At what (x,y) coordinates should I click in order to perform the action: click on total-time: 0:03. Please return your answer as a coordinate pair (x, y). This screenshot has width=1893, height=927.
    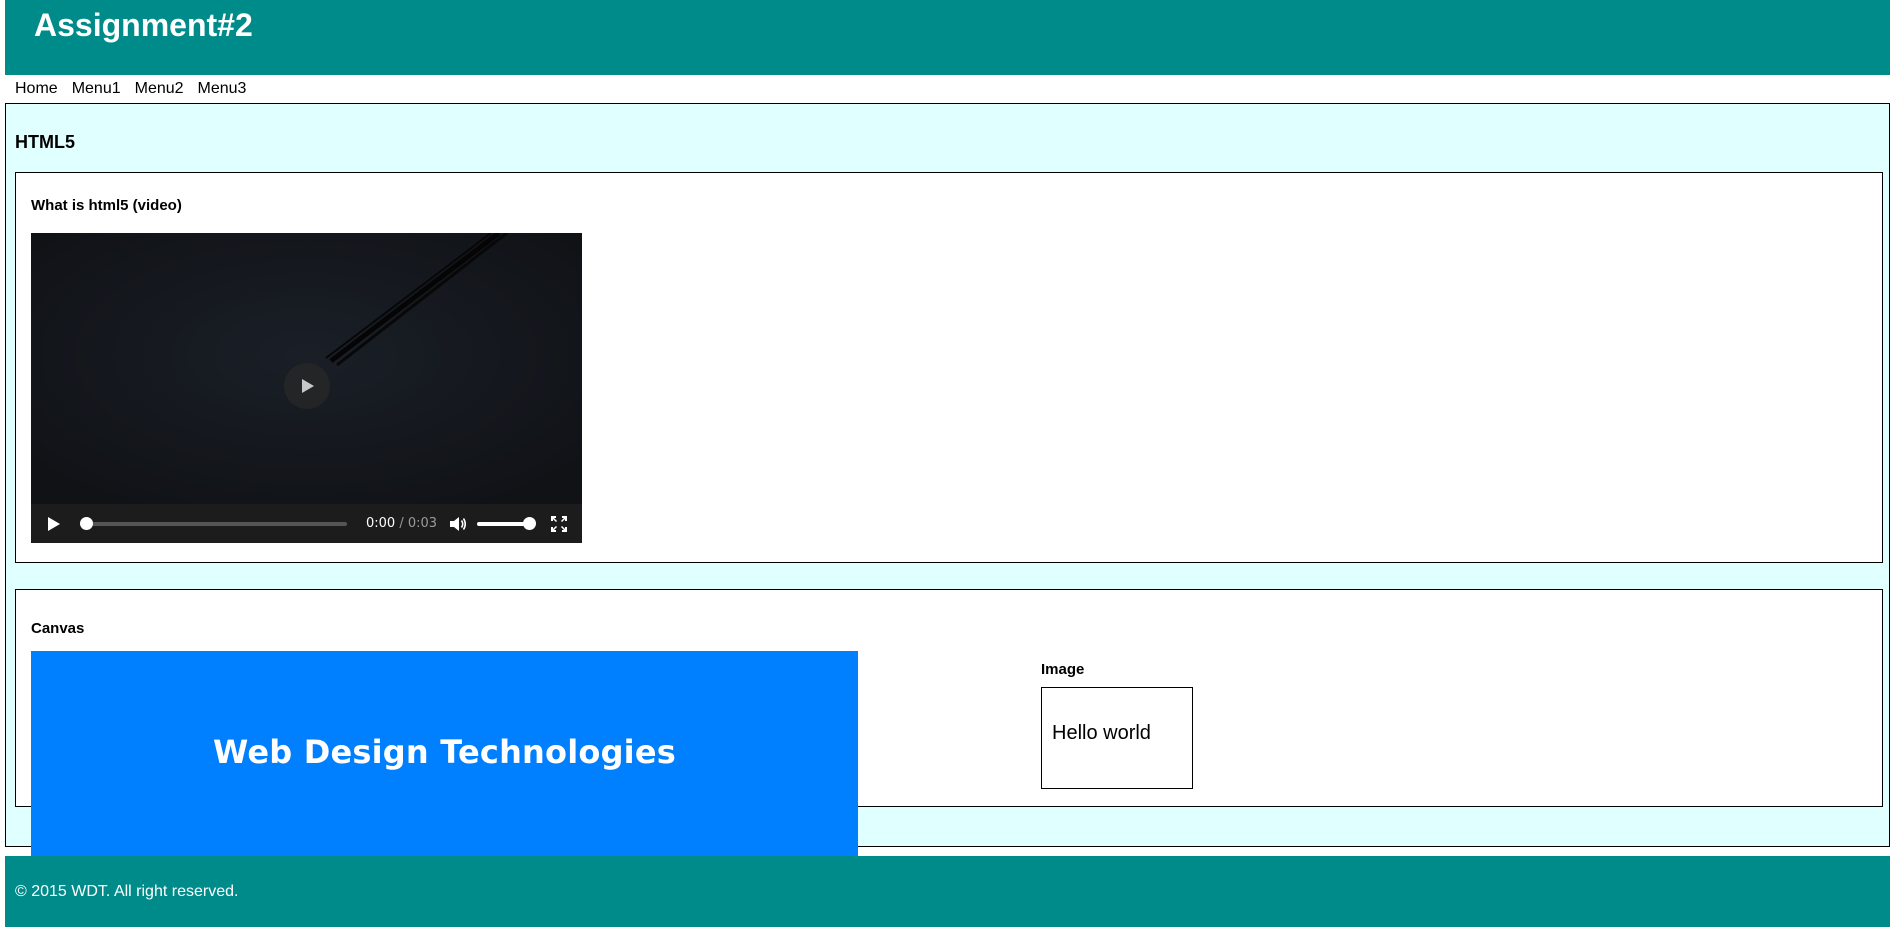
    Looking at the image, I should click on (422, 523).